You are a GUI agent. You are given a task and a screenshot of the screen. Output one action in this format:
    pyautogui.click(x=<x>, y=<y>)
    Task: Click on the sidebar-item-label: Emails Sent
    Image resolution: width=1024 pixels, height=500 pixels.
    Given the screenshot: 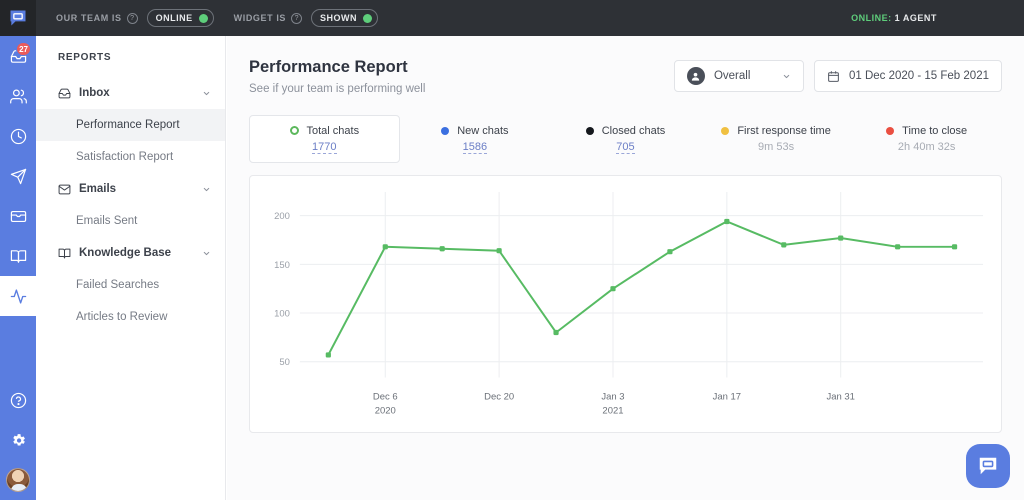 What is the action you would take?
    pyautogui.click(x=107, y=221)
    